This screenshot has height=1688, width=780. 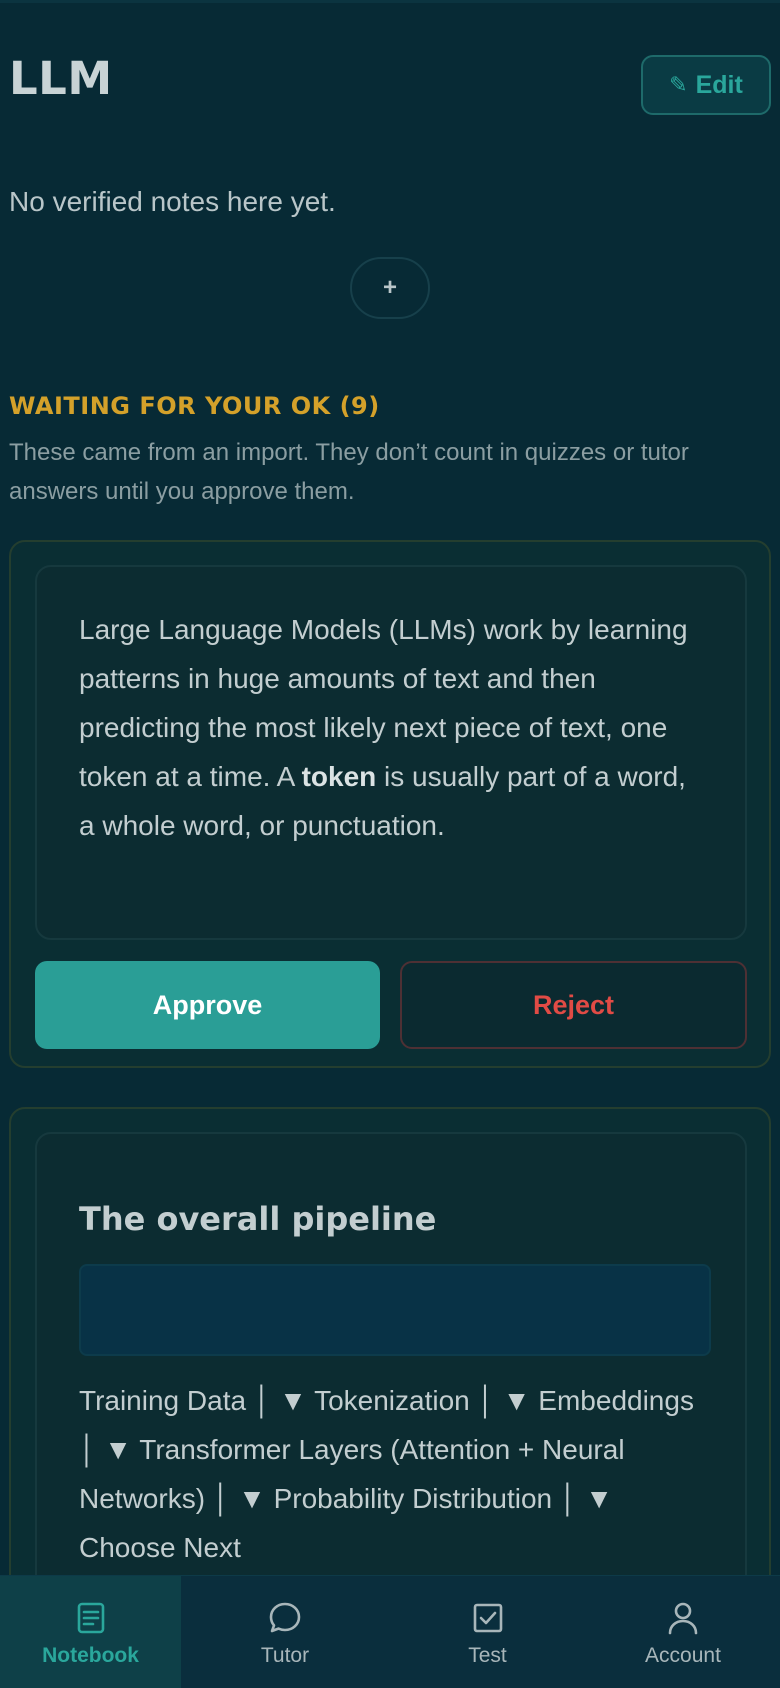 I want to click on nav-label: Notebook, so click(x=90, y=1655).